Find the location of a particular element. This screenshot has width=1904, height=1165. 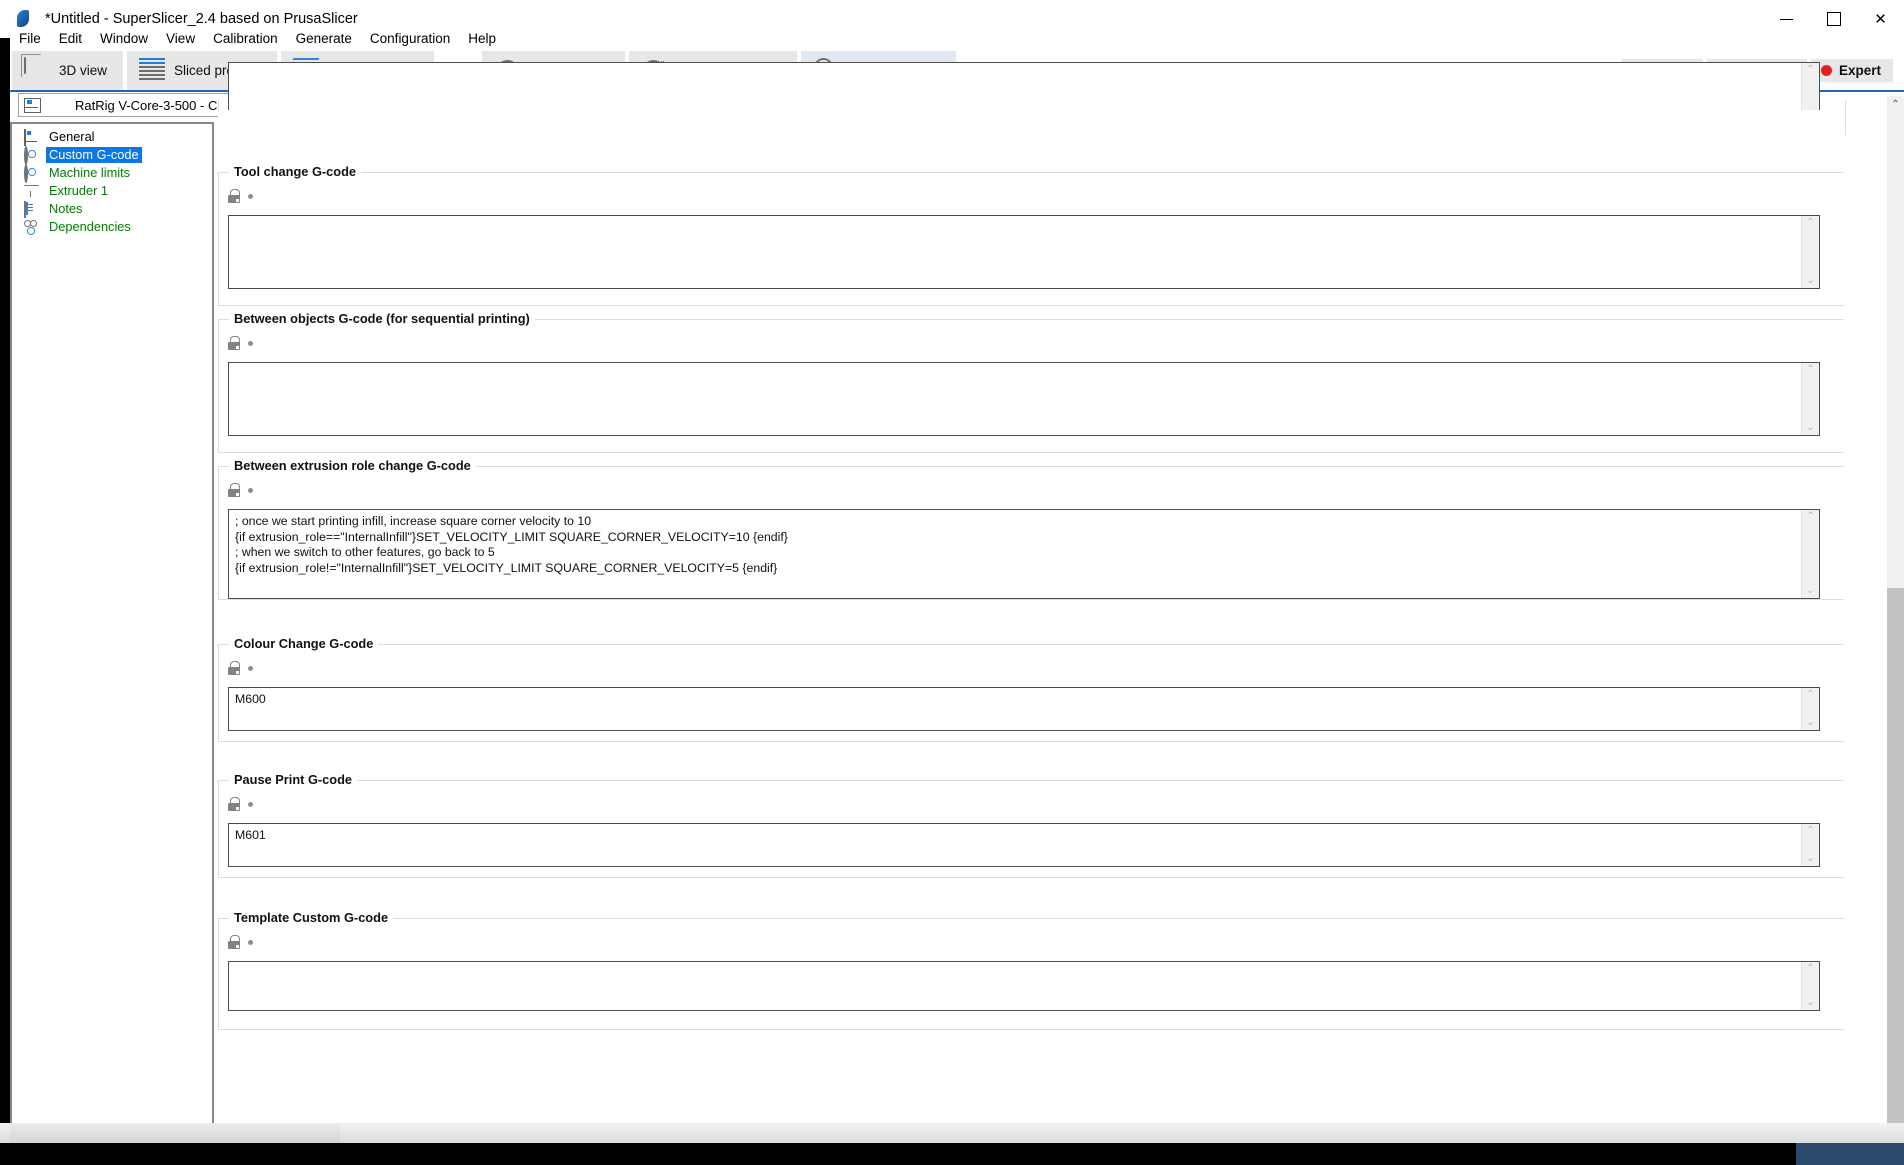

group-template-custom-gcode-title: Template Custom G-code is located at coordinates (311, 917).